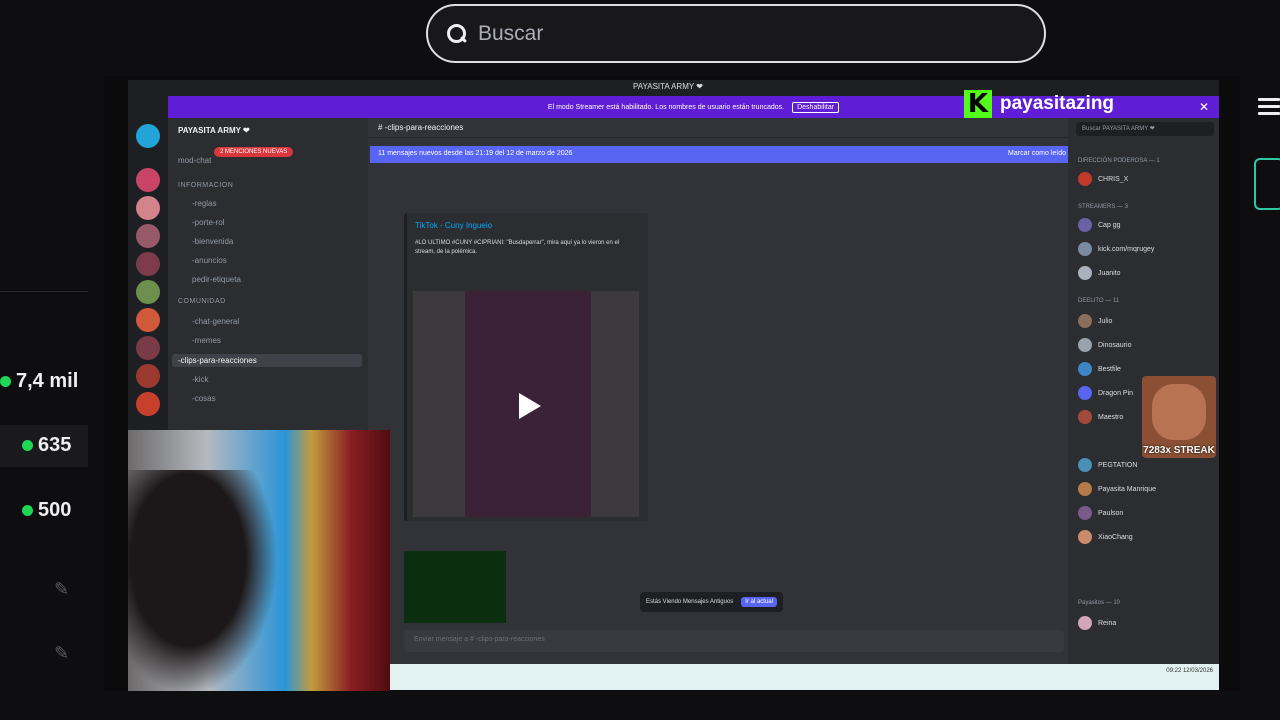 The height and width of the screenshot is (720, 1280). Describe the element at coordinates (1269, 107) in the screenshot. I see `menu-icon` at that location.